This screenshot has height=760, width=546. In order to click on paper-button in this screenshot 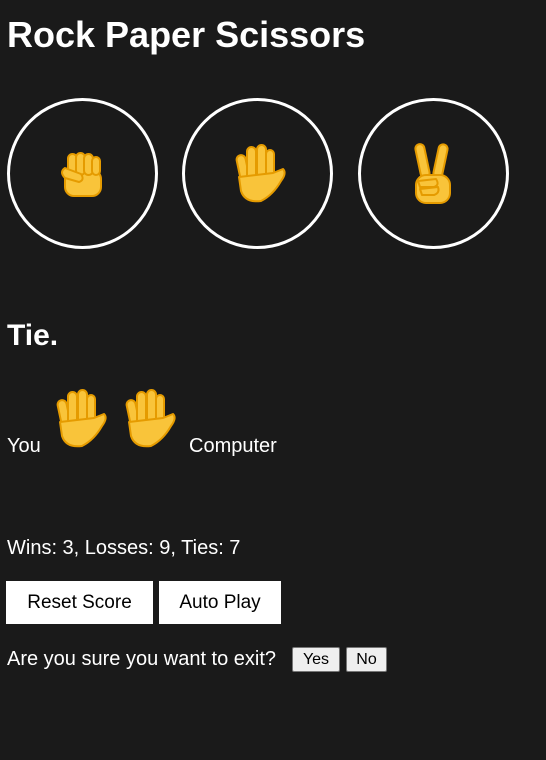, I will do `click(257, 173)`.